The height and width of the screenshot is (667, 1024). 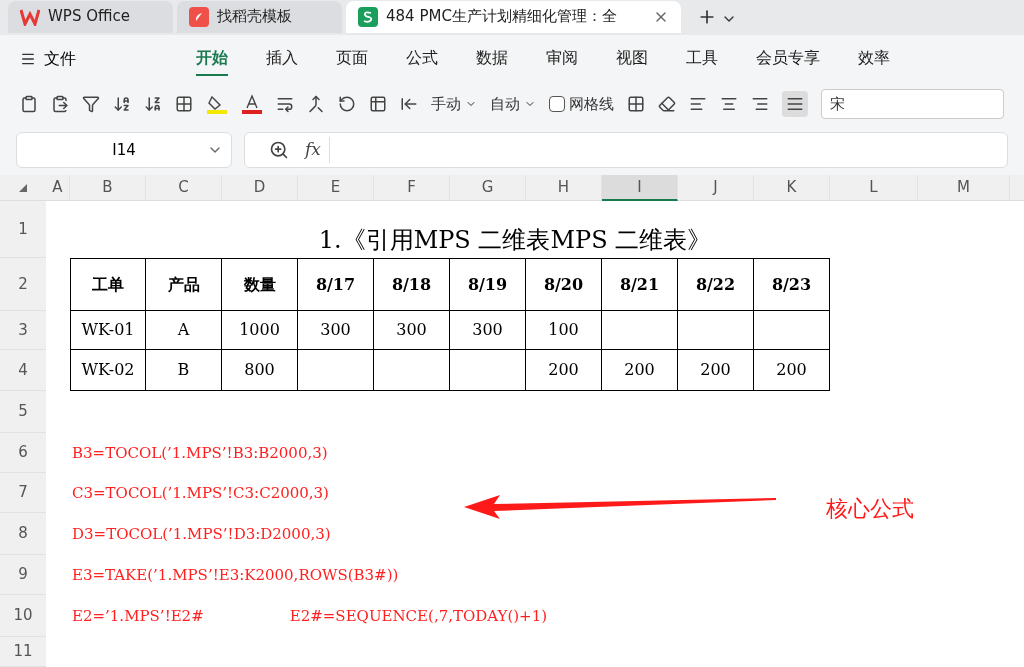 What do you see at coordinates (792, 284) in the screenshot?
I see `table-cell: 8/23` at bounding box center [792, 284].